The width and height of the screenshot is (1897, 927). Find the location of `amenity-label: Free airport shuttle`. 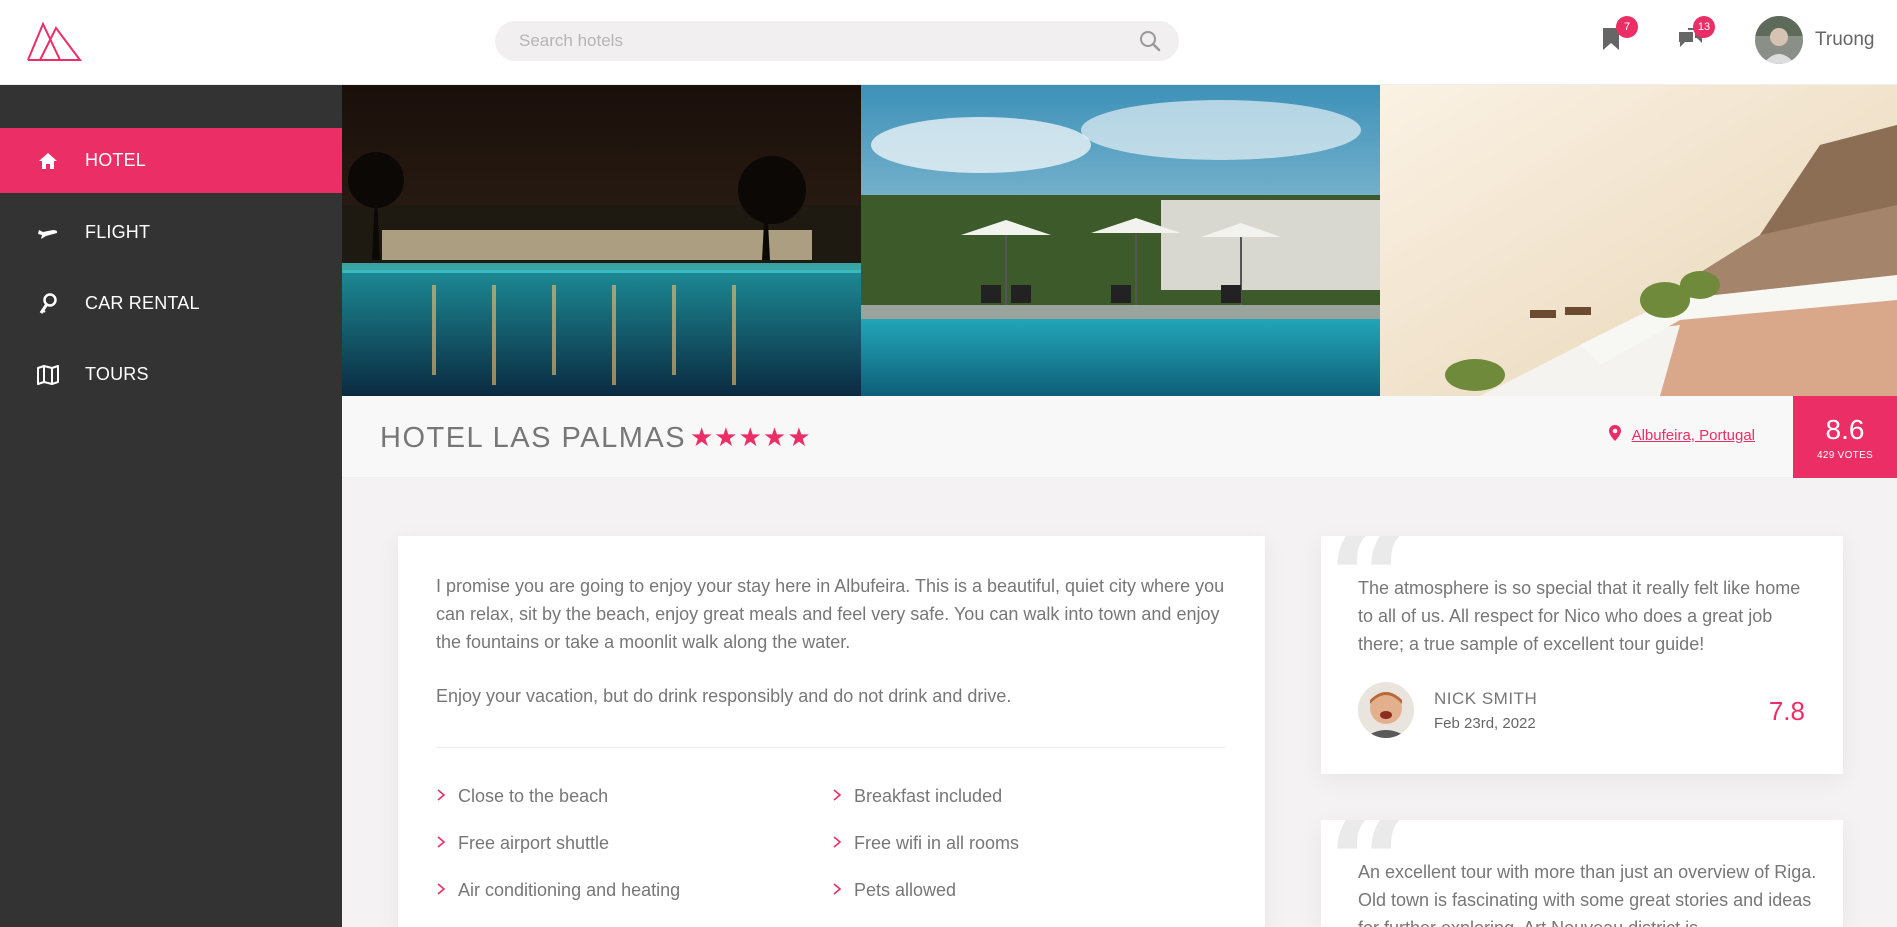

amenity-label: Free airport shuttle is located at coordinates (534, 843).